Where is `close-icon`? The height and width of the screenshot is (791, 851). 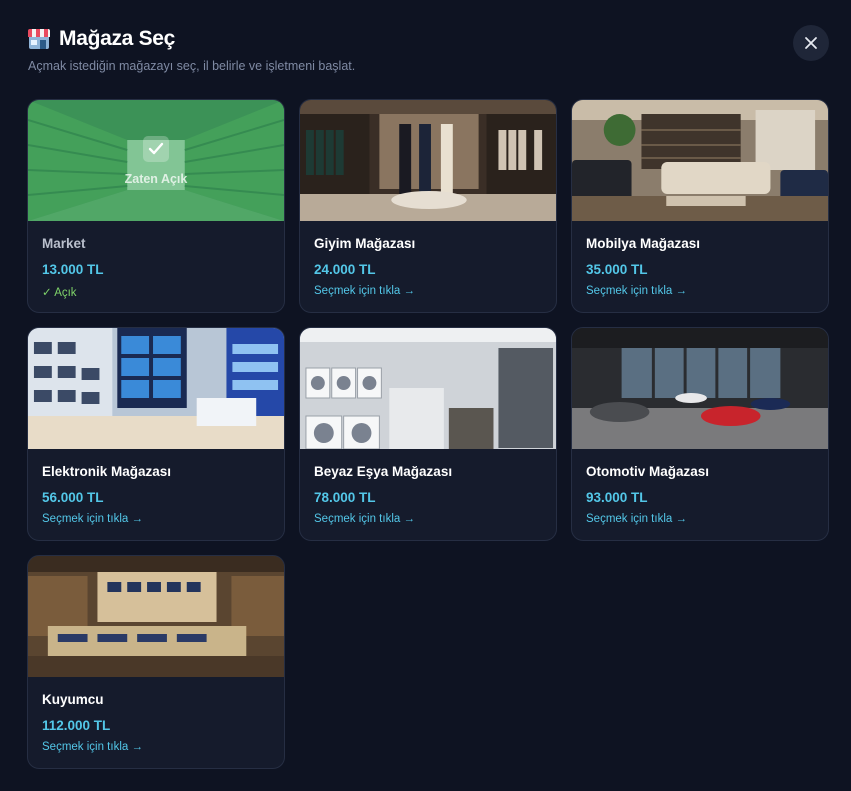
close-icon is located at coordinates (811, 43).